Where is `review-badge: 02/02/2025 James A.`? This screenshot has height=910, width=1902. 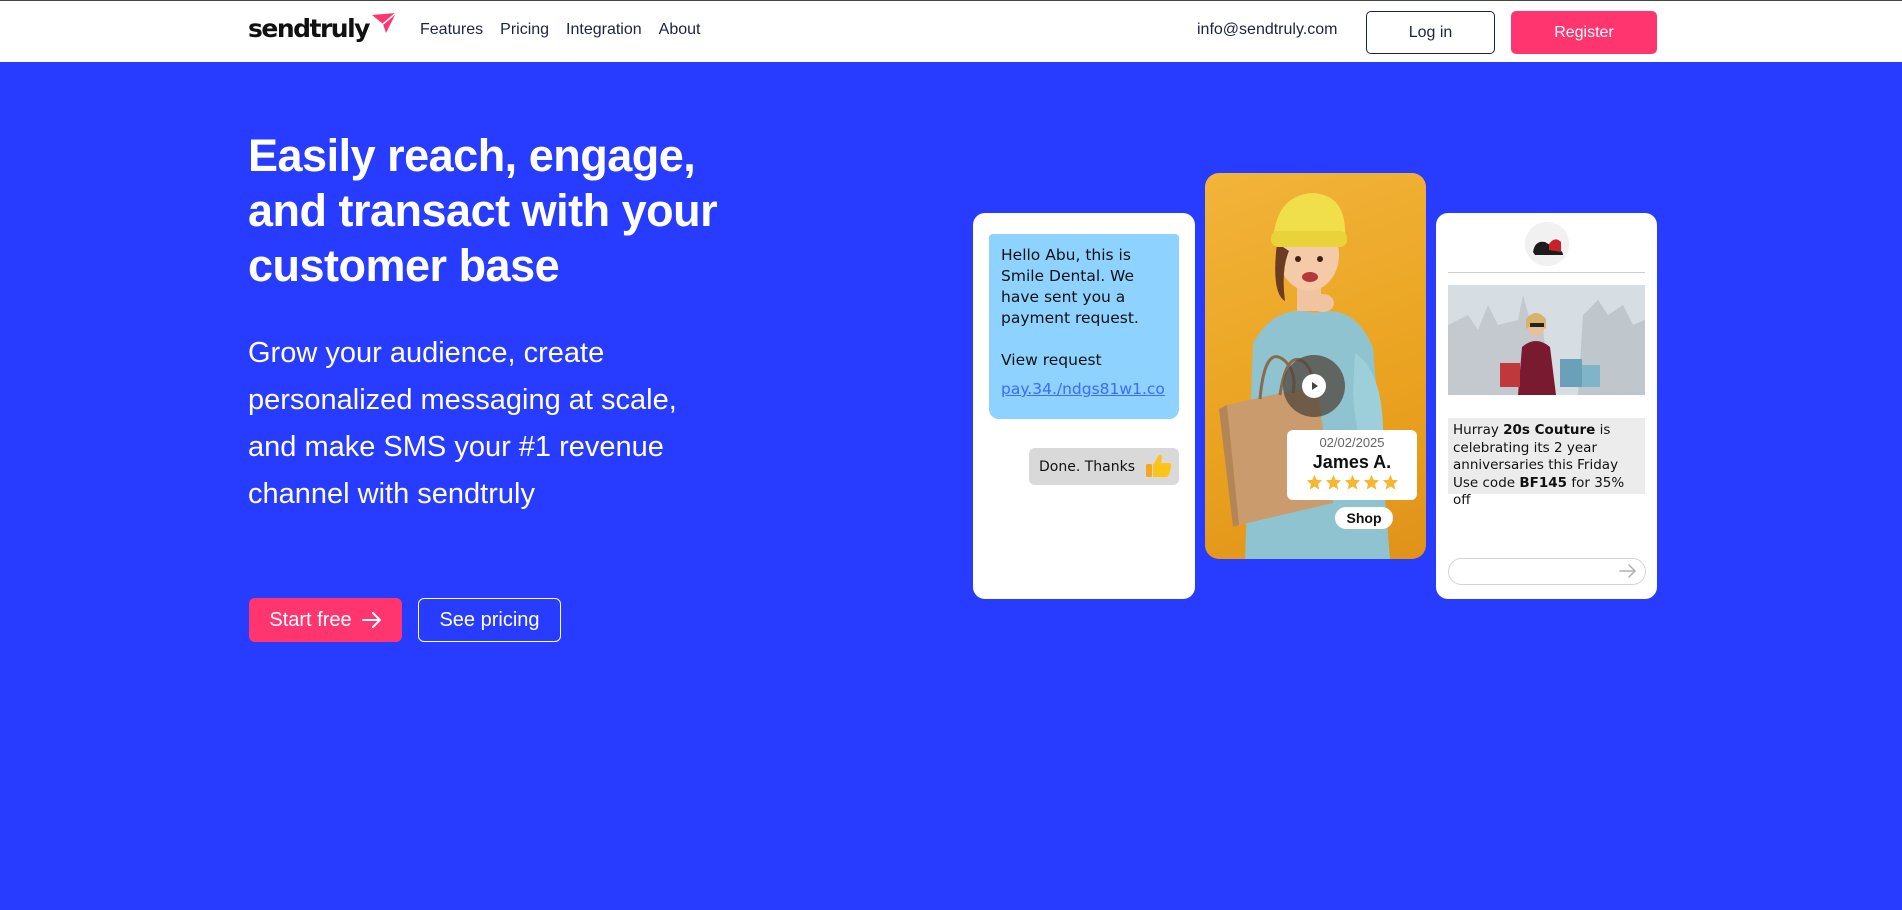 review-badge: 02/02/2025 James A. is located at coordinates (1352, 465).